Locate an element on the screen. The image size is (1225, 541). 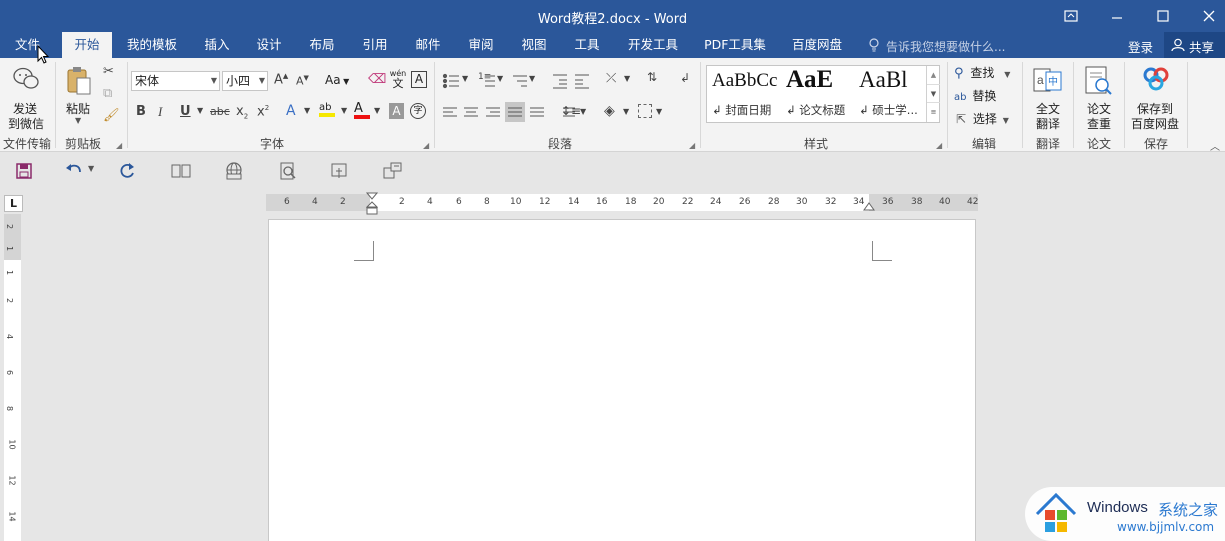
tab-design: 设计 is located at coordinates (269, 45).